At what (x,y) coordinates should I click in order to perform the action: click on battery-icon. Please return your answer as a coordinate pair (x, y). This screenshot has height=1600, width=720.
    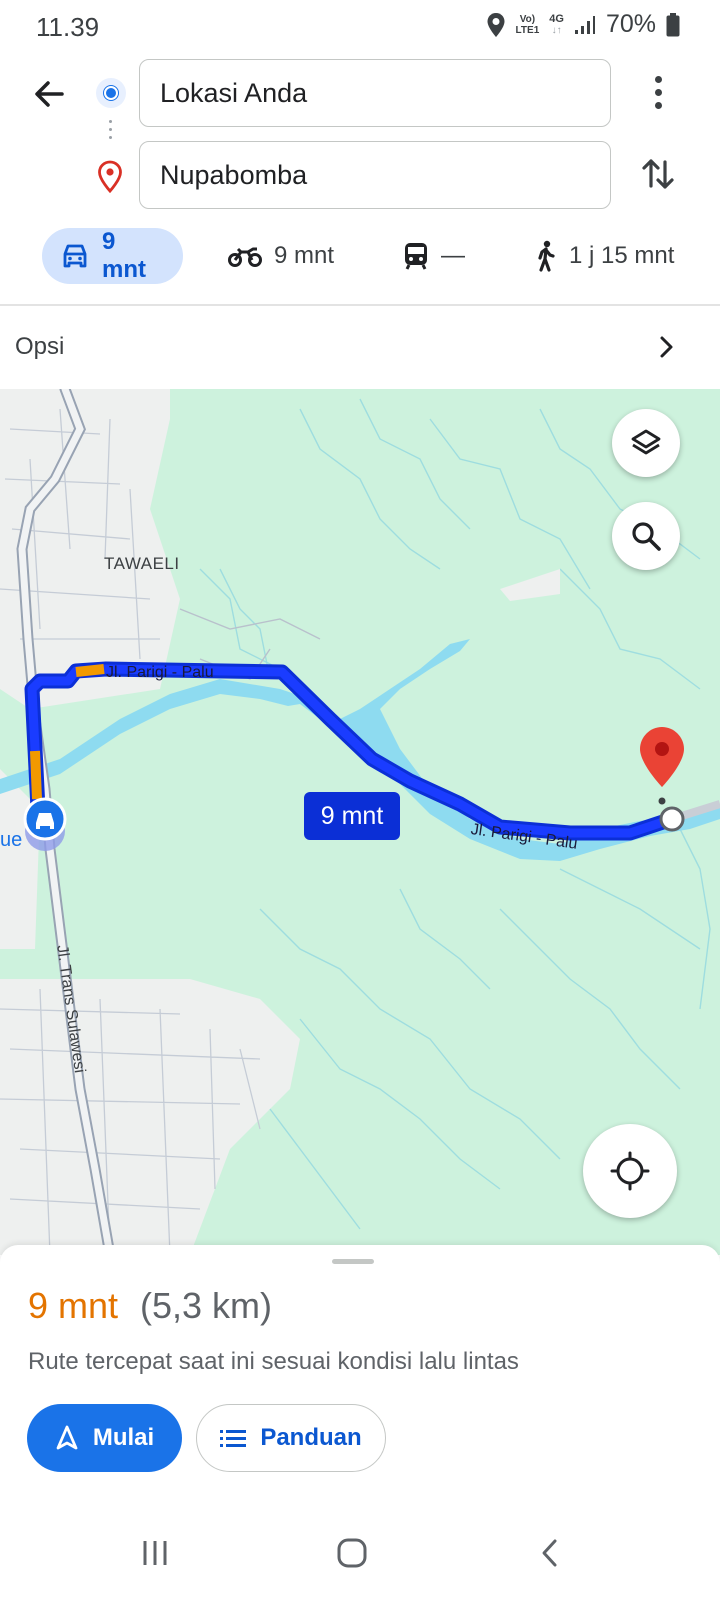
    Looking at the image, I should click on (673, 24).